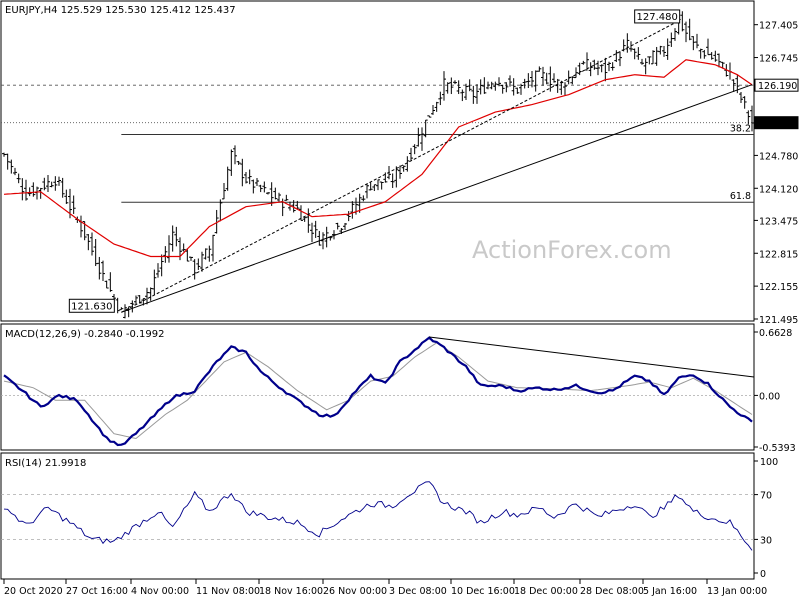 Image resolution: width=800 pixels, height=600 pixels. What do you see at coordinates (572, 250) in the screenshot?
I see `watermark: ActionForex.com` at bounding box center [572, 250].